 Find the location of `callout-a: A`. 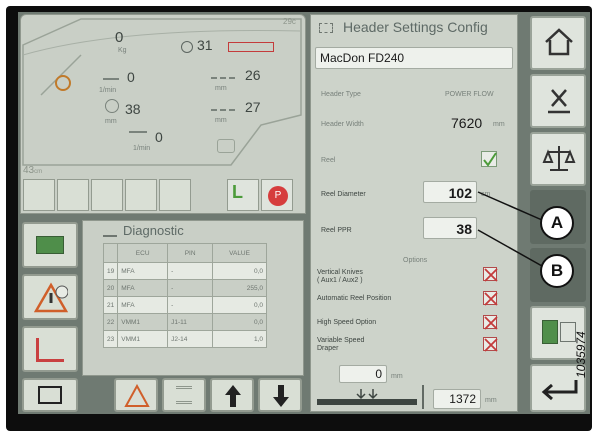

callout-a: A is located at coordinates (557, 223).